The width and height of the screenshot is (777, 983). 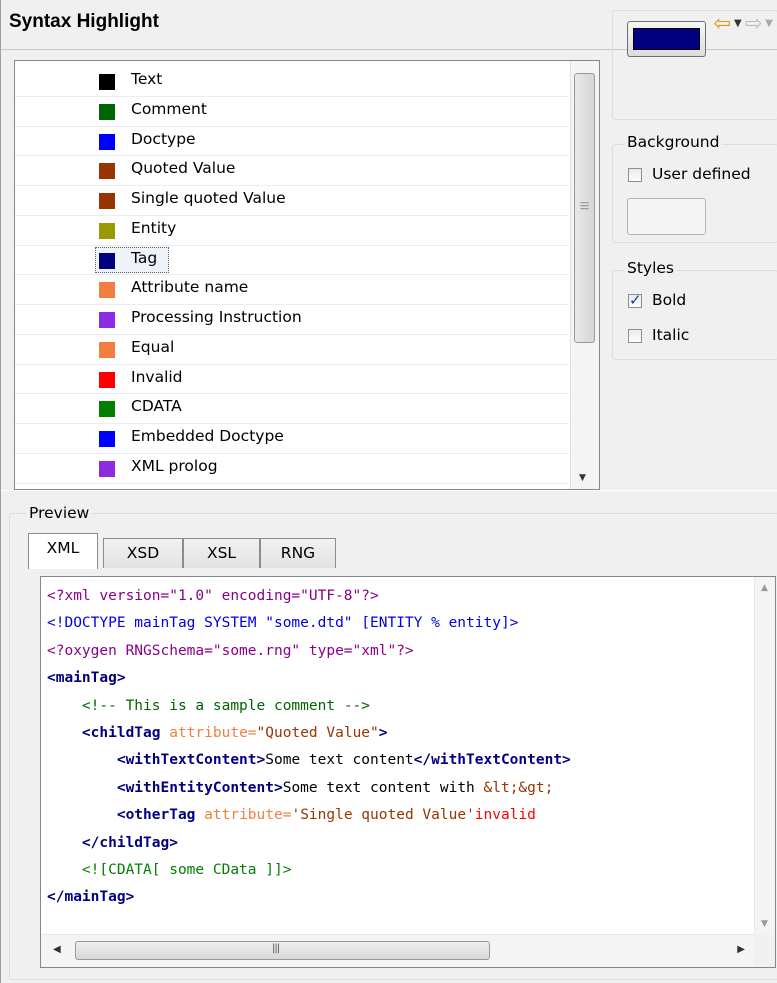 I want to click on code-line: <?xml version="1.0" encoding="UTF-8"?>, so click(x=401, y=596).